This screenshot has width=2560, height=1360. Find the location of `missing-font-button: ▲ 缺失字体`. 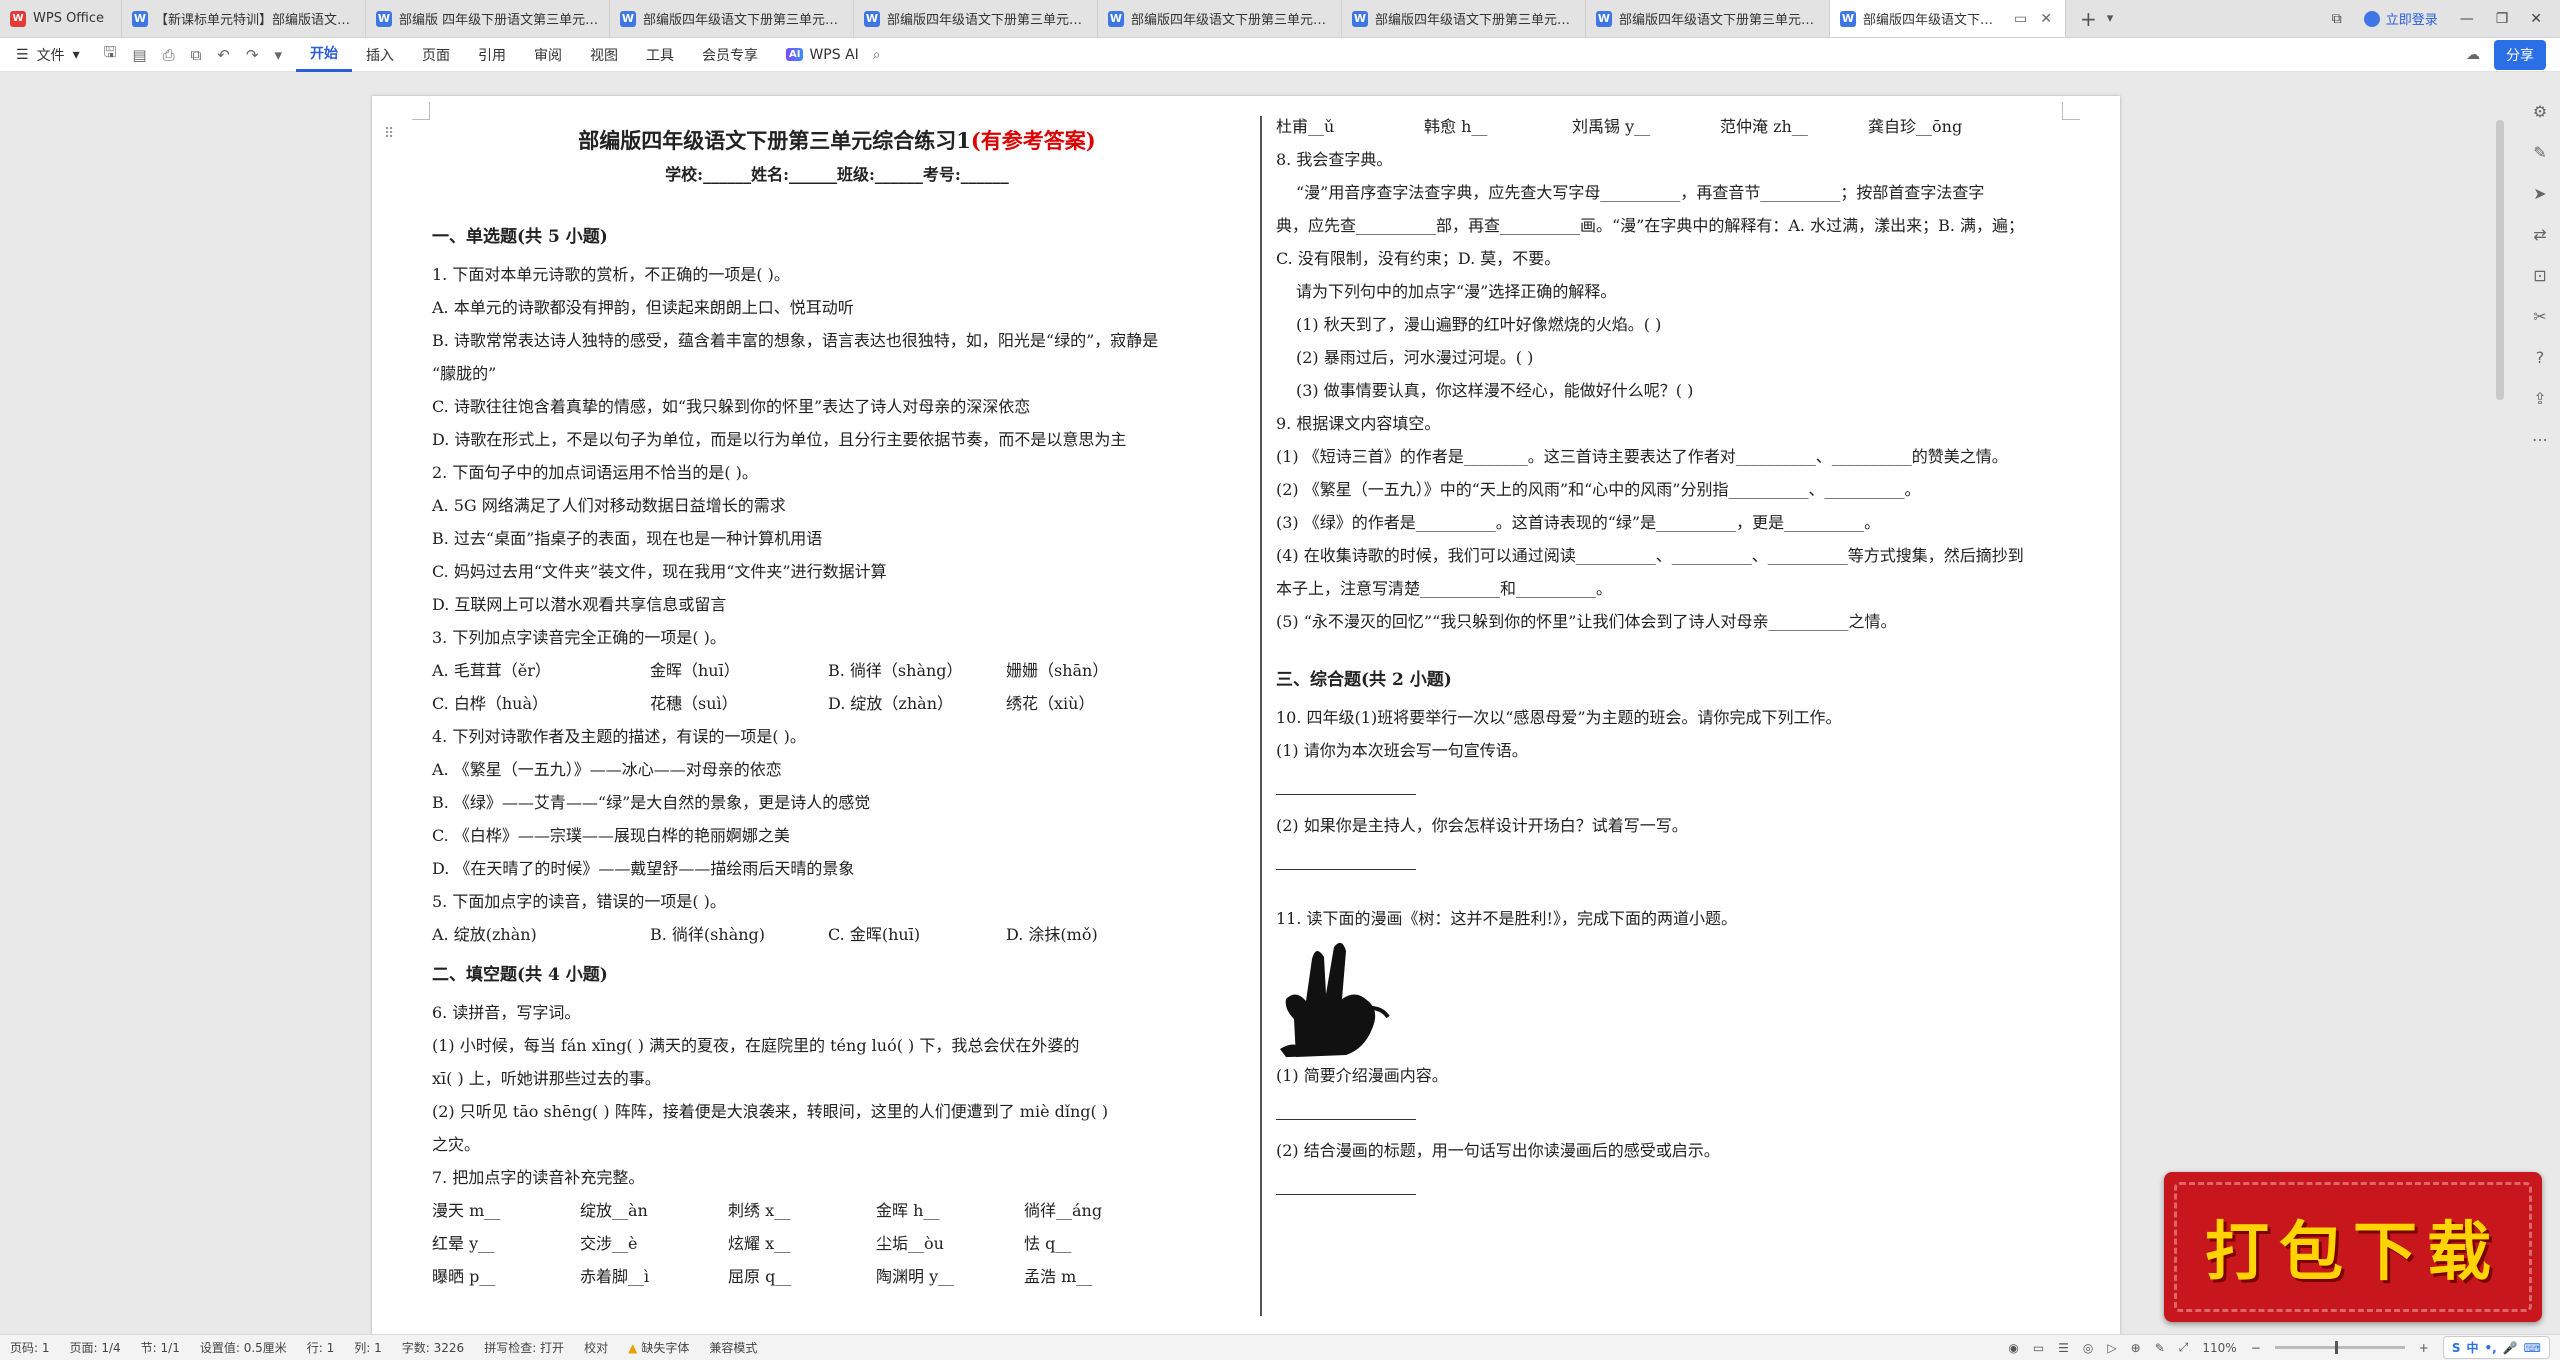

missing-font-button: ▲ 缺失字体 is located at coordinates (658, 1347).